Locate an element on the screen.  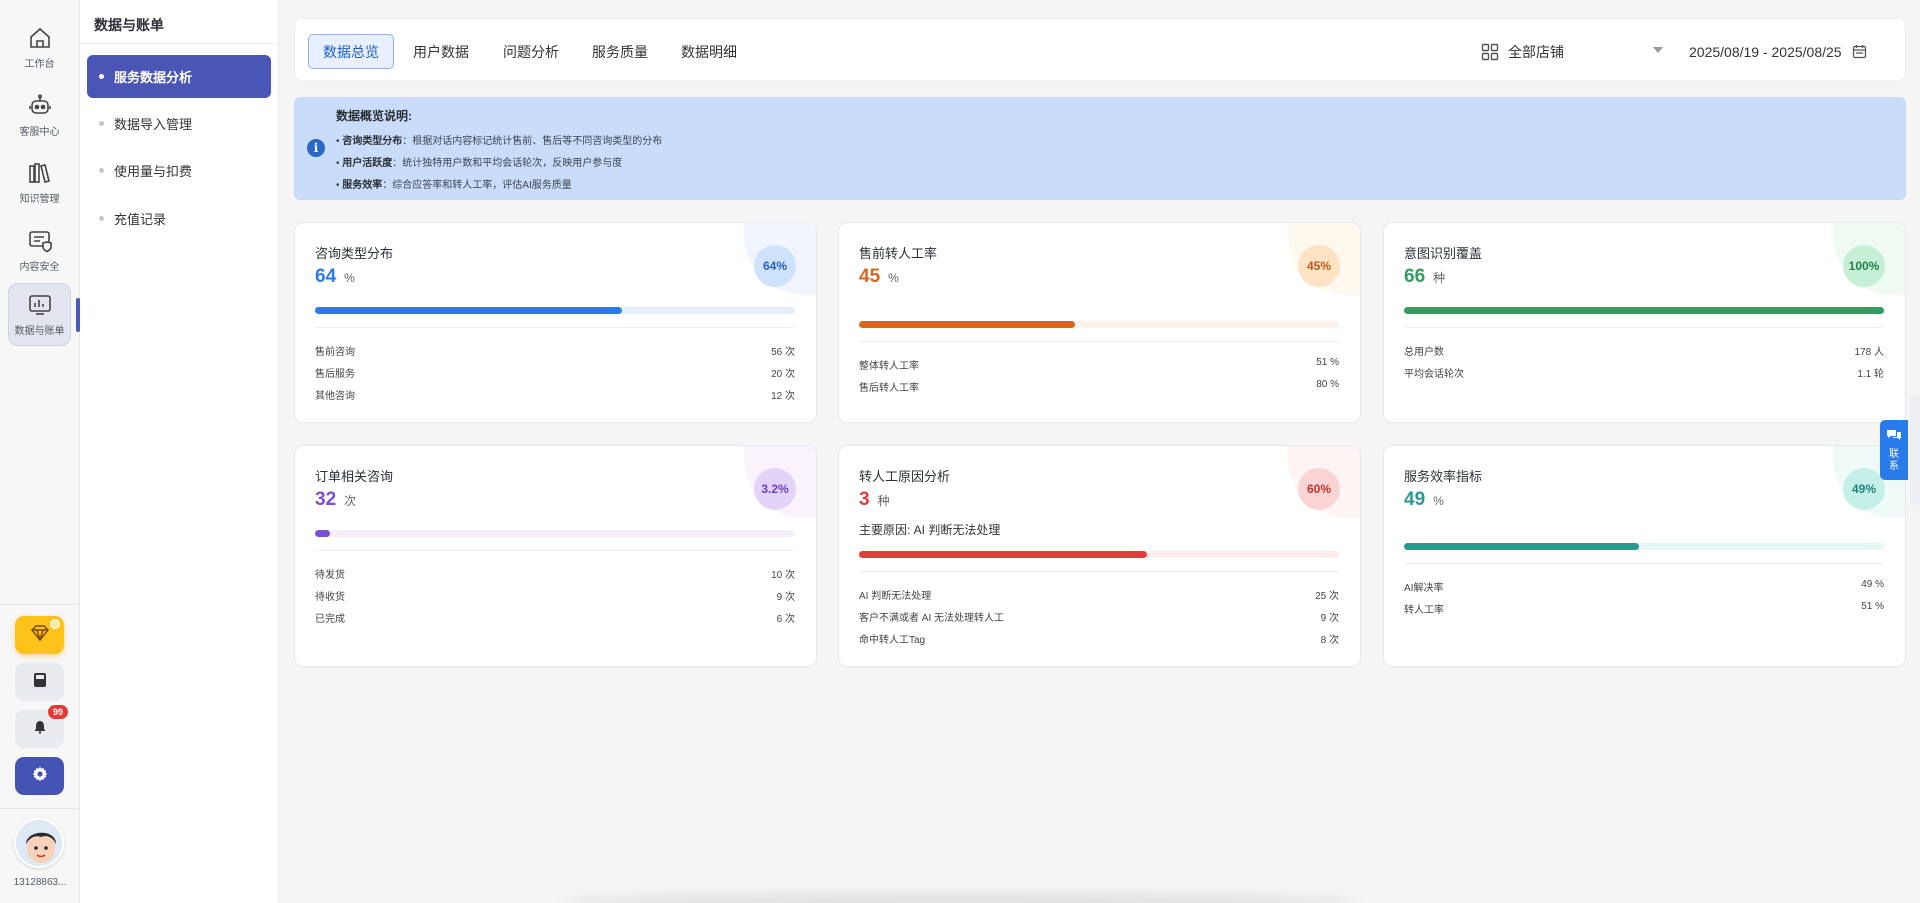
stat-row: 客户不满或者 AI 无法处理转人工 9 次 is located at coordinates (1099, 617).